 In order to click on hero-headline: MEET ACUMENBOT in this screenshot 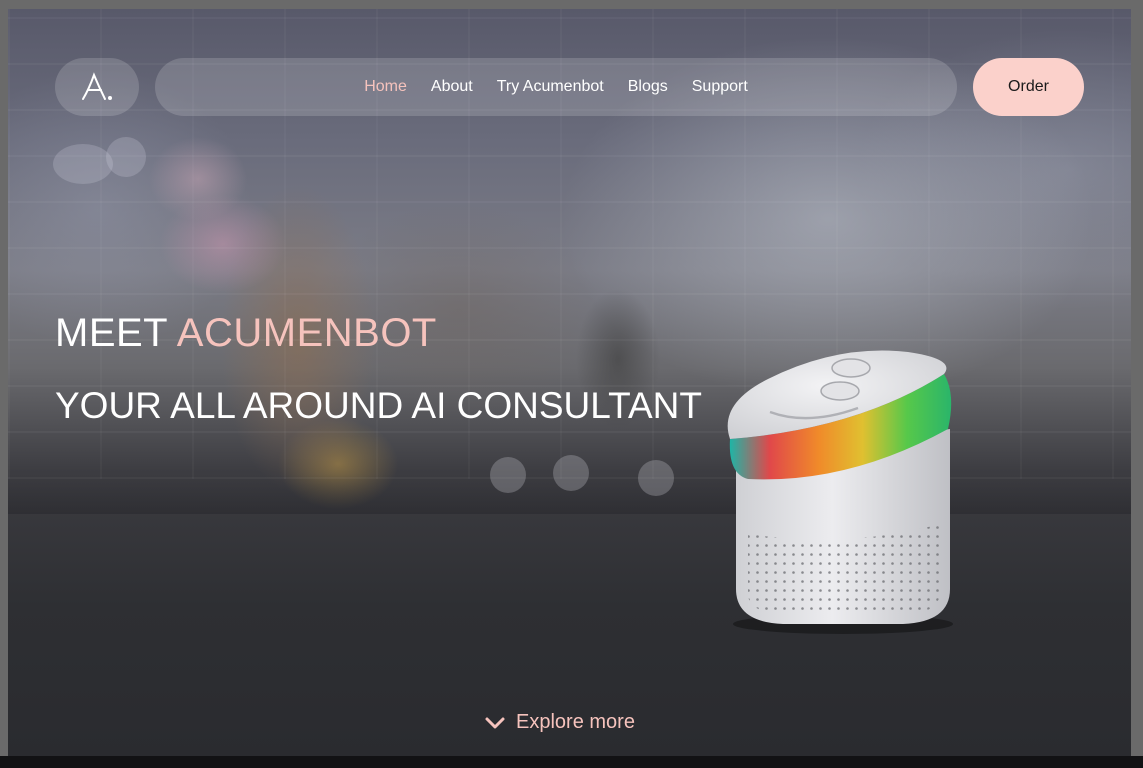, I will do `click(246, 333)`.